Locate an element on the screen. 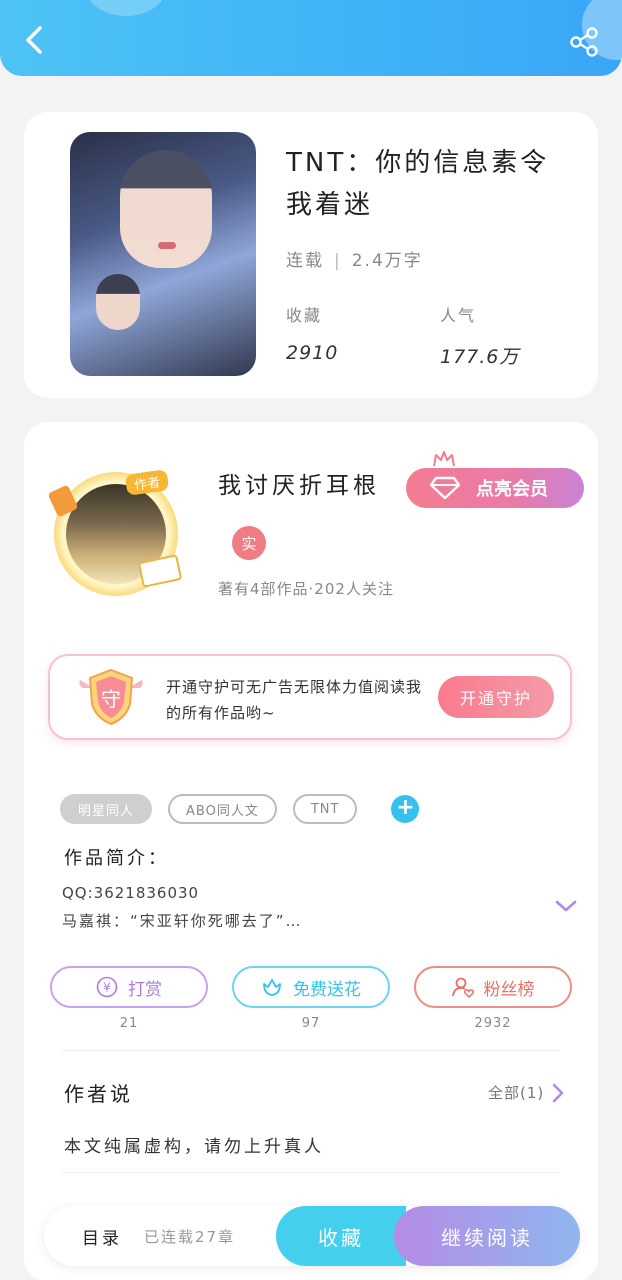 Image resolution: width=622 pixels, height=1280 pixels. guard-banner: 守 开通守护可无广告无限体力值阅读我的所有作品哟~ 开通守护 is located at coordinates (310, 697).